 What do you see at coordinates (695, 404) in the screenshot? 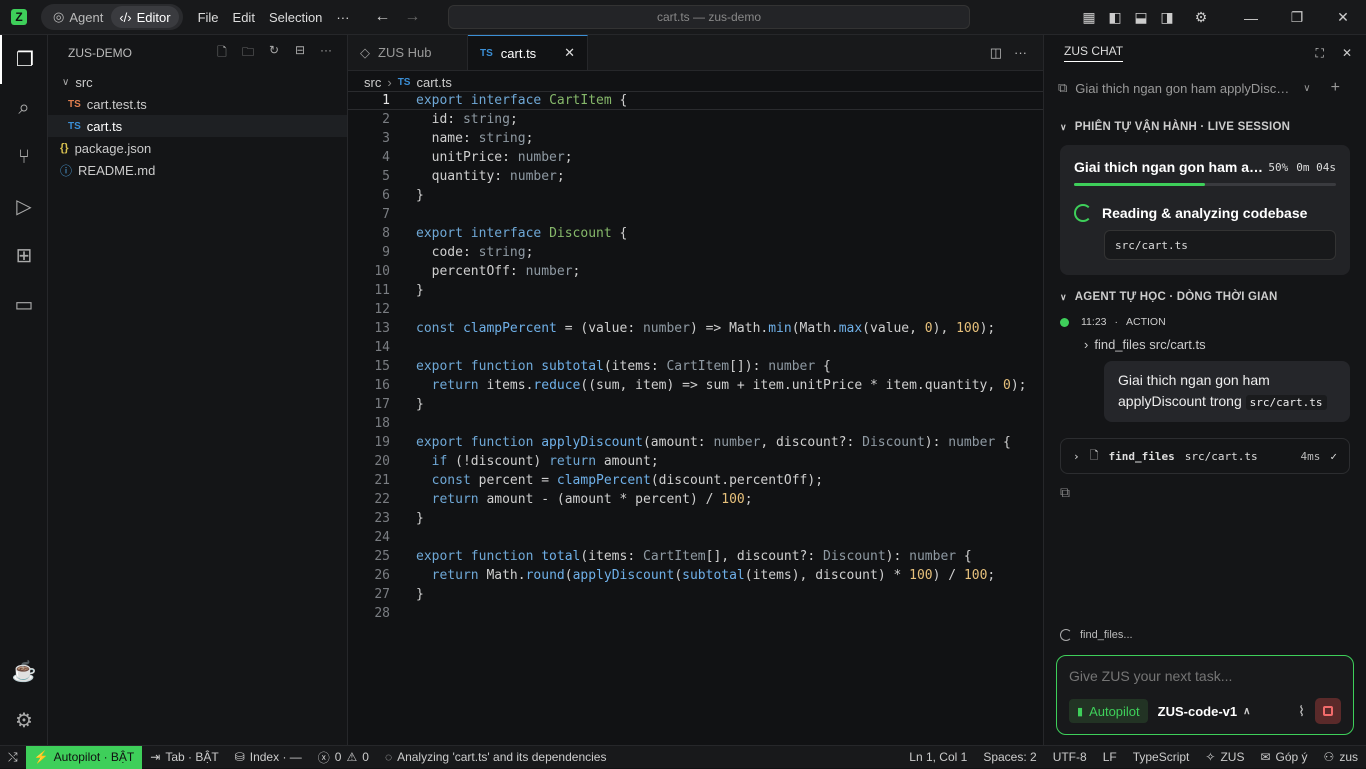
I see `code-line: 17}` at bounding box center [695, 404].